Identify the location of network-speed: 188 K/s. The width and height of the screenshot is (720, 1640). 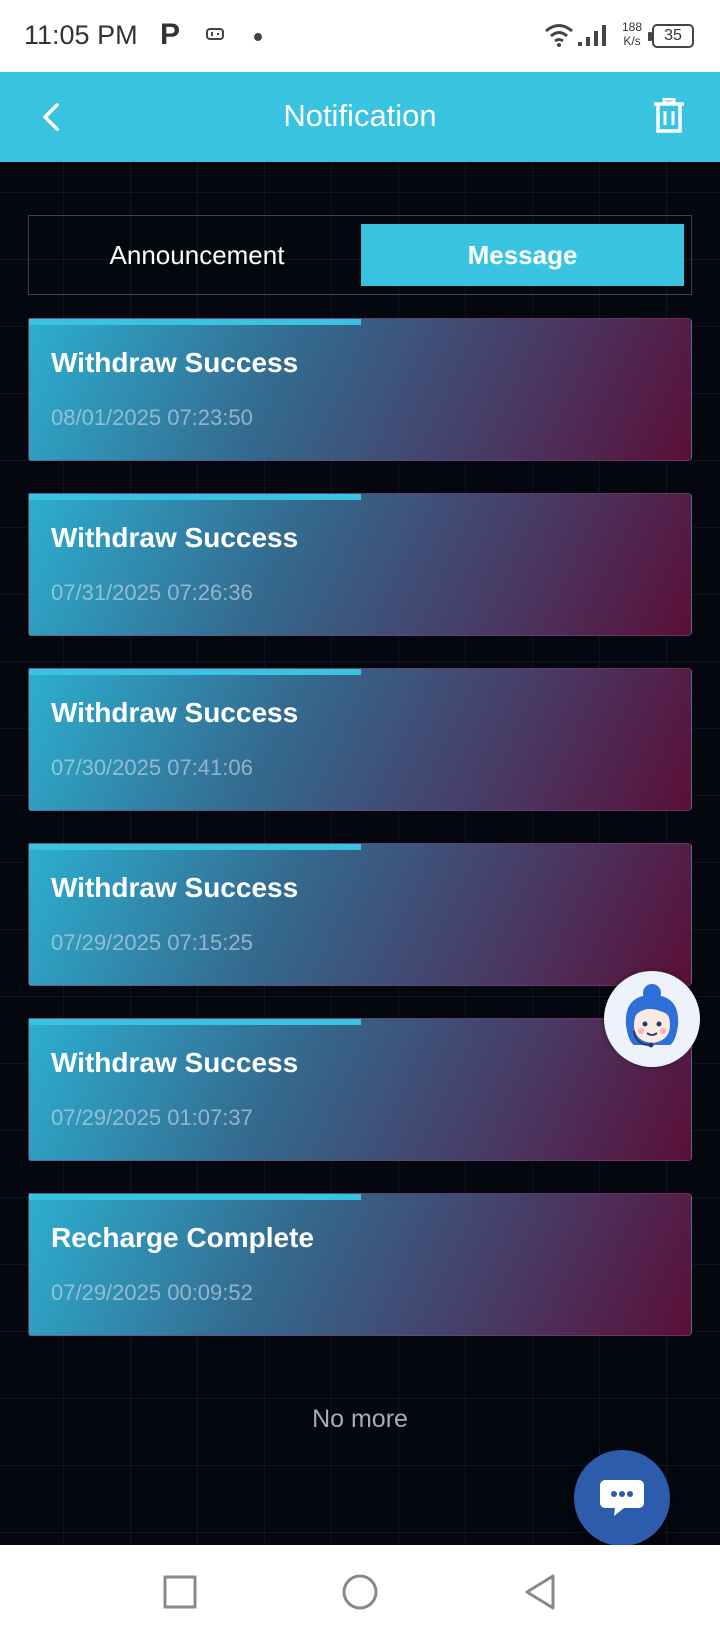
(632, 34).